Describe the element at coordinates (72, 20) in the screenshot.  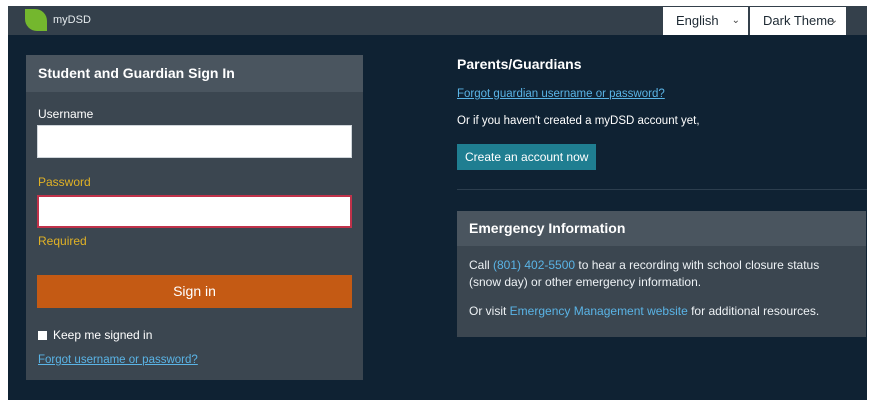
I see `logo-text: myDSD` at that location.